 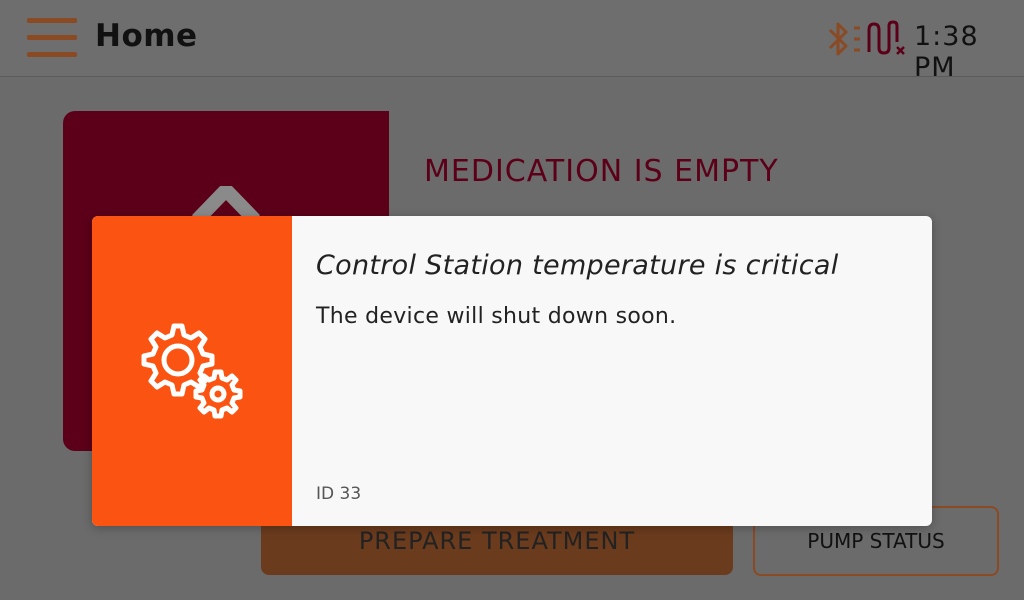 I want to click on dialog-title: Control Station temperature is critical, so click(x=577, y=265).